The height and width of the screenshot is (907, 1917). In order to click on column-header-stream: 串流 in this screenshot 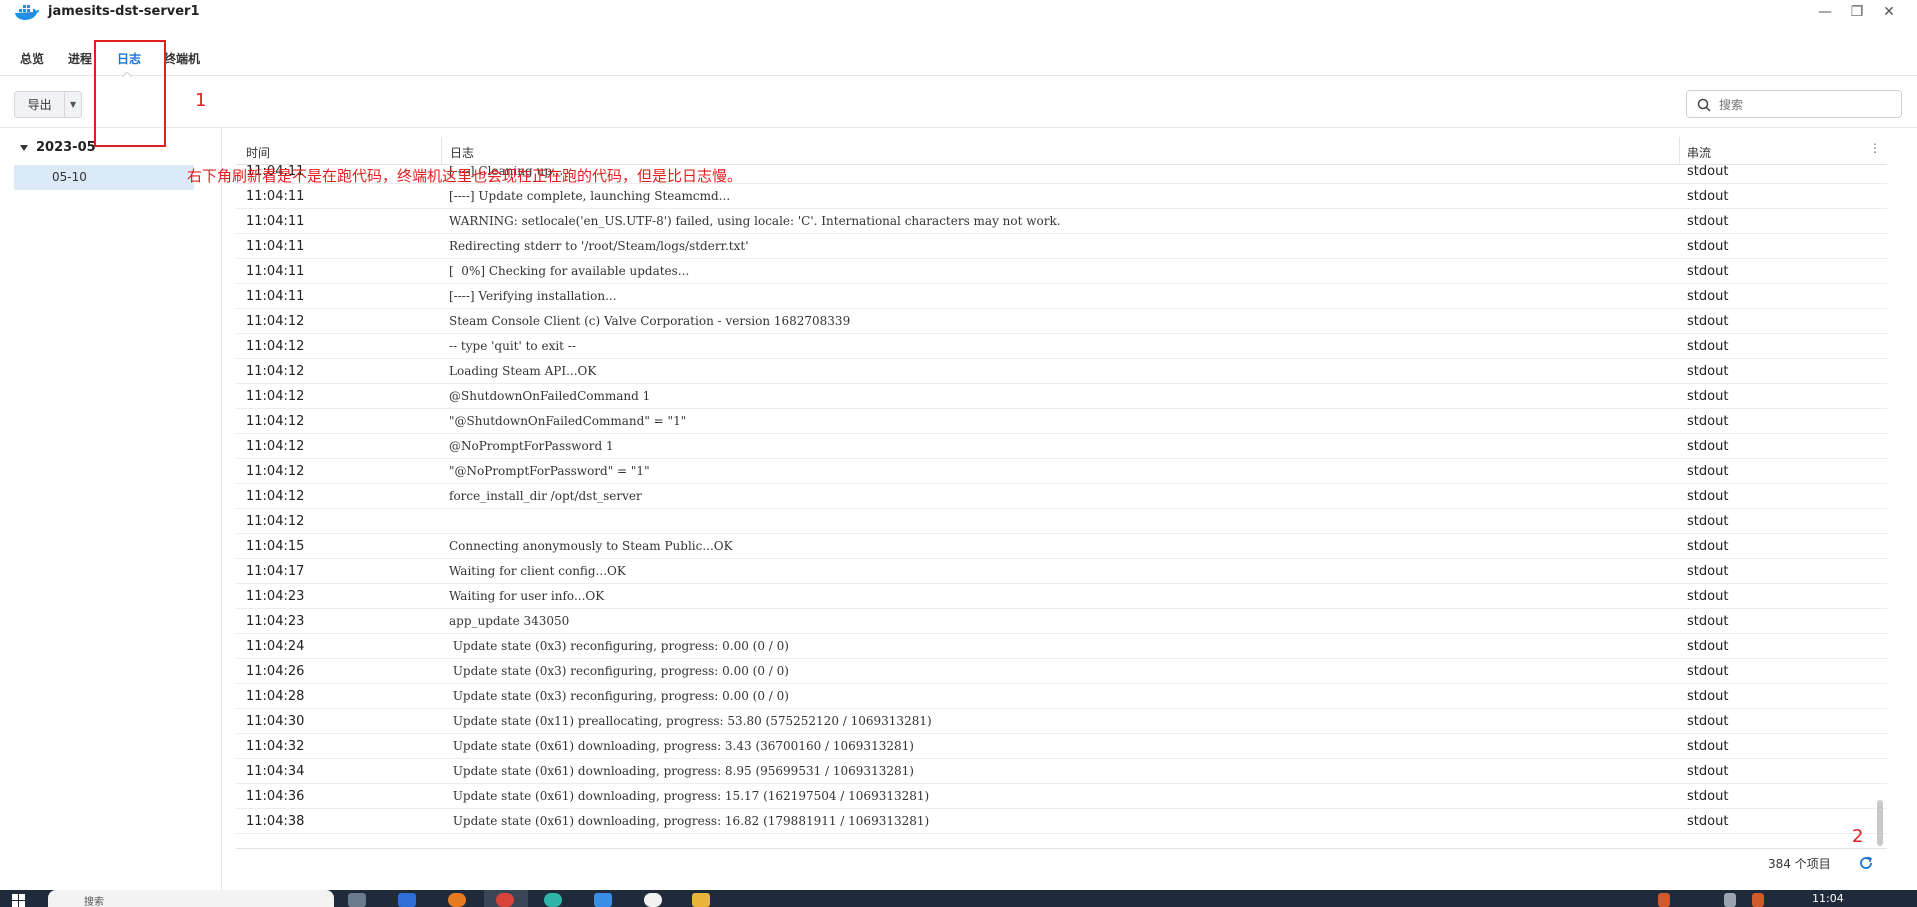, I will do `click(1699, 152)`.